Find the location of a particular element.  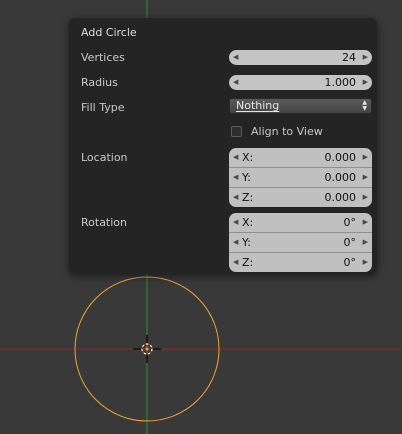

fill-type-dropdown: Nothing ▲ ▼ is located at coordinates (300, 106).